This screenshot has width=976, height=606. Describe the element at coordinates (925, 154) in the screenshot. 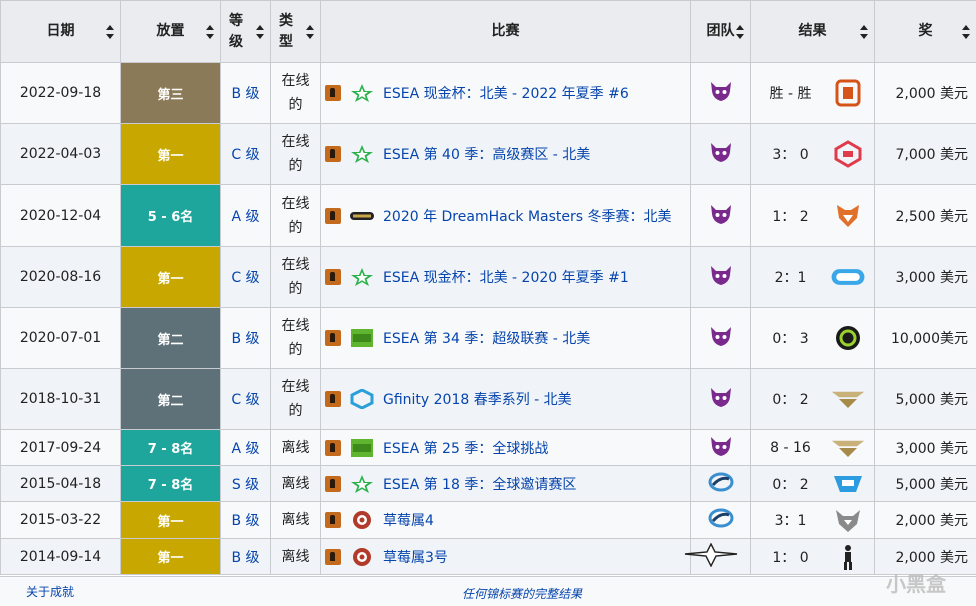

I see `cell-prize: 7,000 美元` at that location.